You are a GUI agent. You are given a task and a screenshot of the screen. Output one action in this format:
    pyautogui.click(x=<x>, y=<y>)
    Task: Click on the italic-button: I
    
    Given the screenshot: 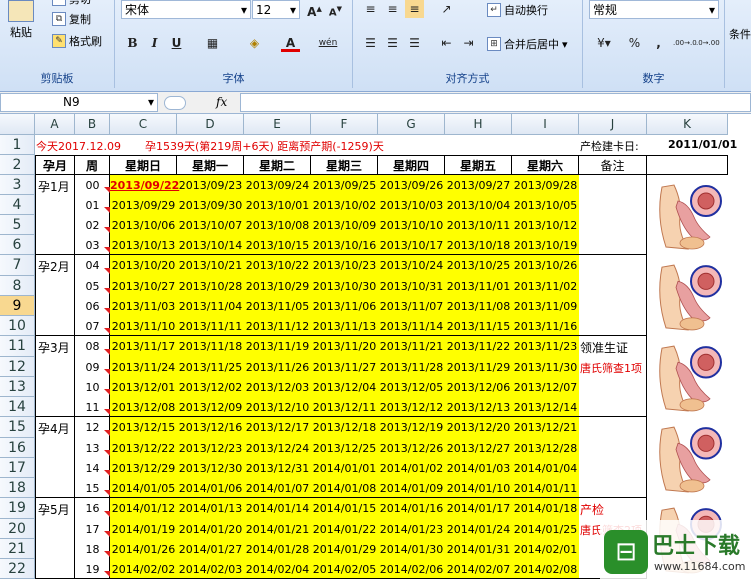 What is the action you would take?
    pyautogui.click(x=154, y=43)
    